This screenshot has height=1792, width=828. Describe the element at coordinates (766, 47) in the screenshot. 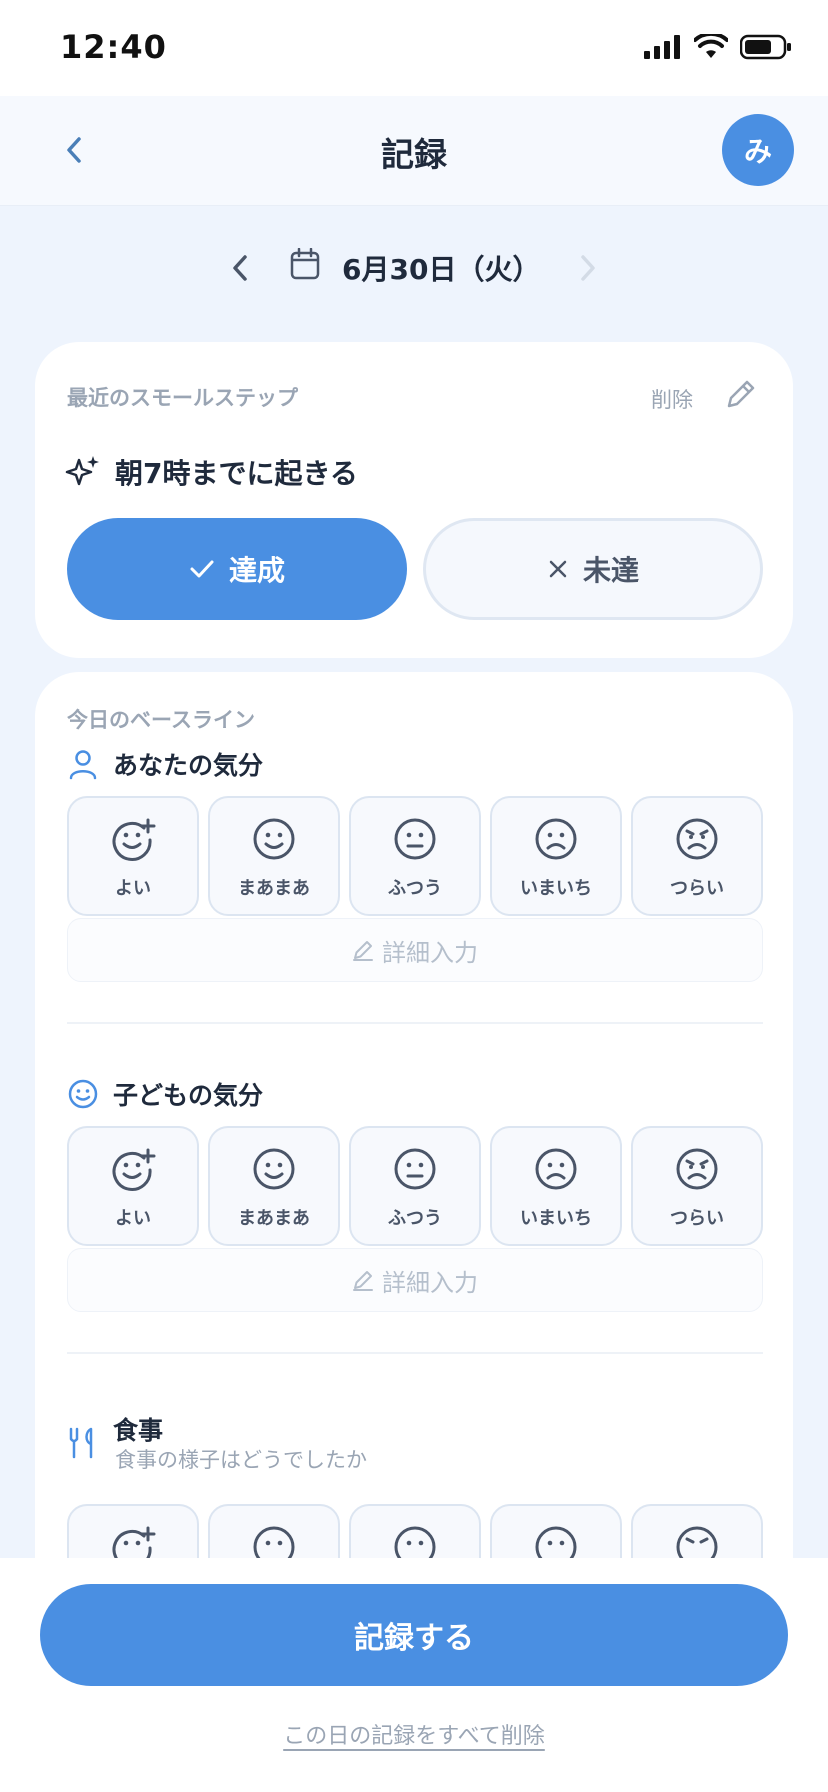

I see `battery-icon` at that location.